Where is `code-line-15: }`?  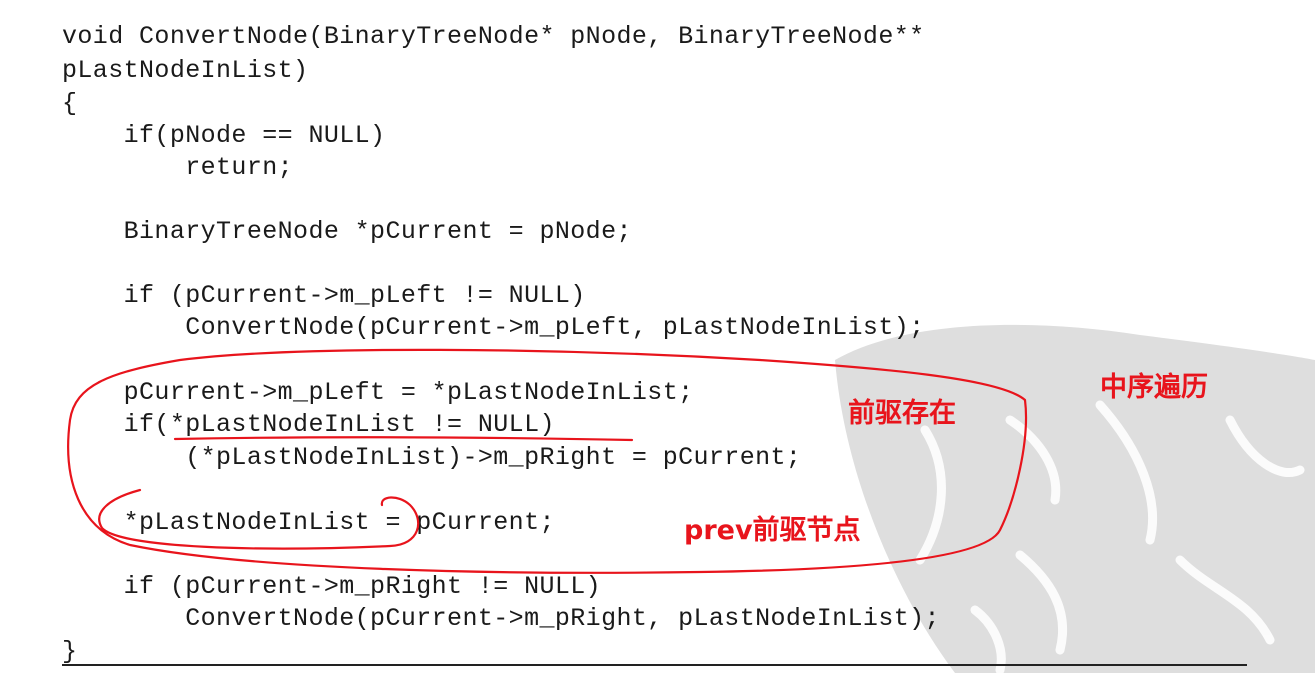 code-line-15: } is located at coordinates (70, 651).